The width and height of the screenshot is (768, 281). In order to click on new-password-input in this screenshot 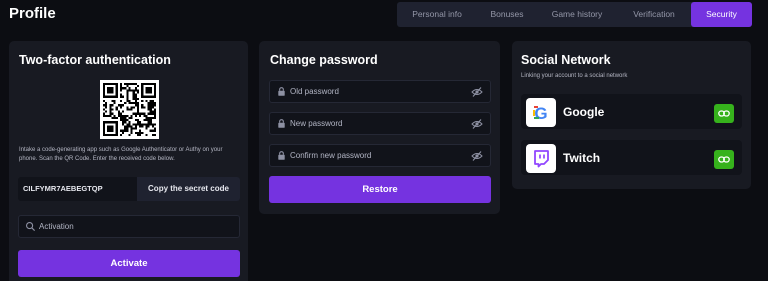, I will do `click(380, 123)`.